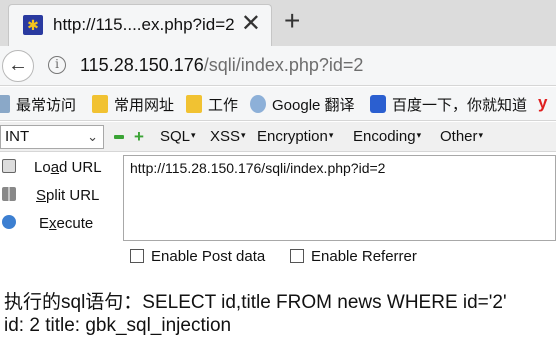 The image size is (556, 349). Describe the element at coordinates (53, 223) in the screenshot. I see `access-key: x` at that location.